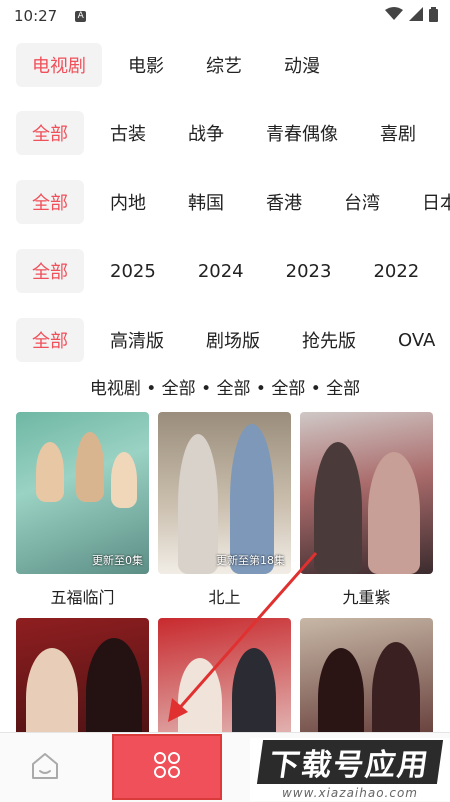 Image resolution: width=450 pixels, height=802 pixels. I want to click on version-chip-theater: 剧场版, so click(233, 340).